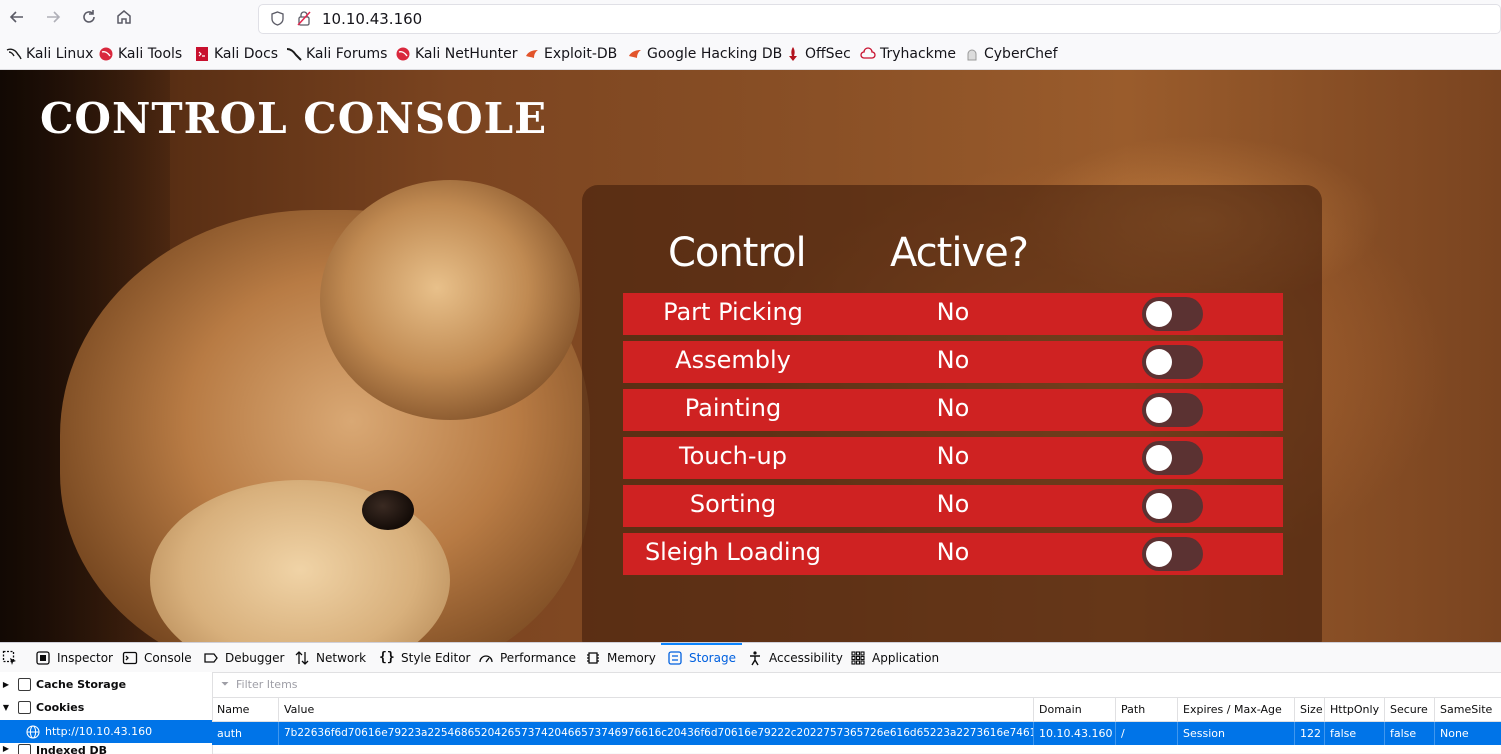  I want to click on cookie-samesite-cell: None, so click(1465, 733).